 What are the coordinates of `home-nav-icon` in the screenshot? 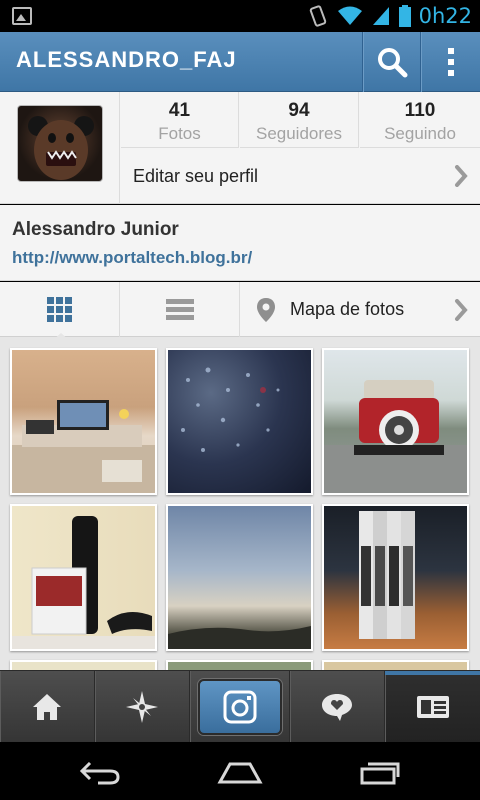 It's located at (240, 773).